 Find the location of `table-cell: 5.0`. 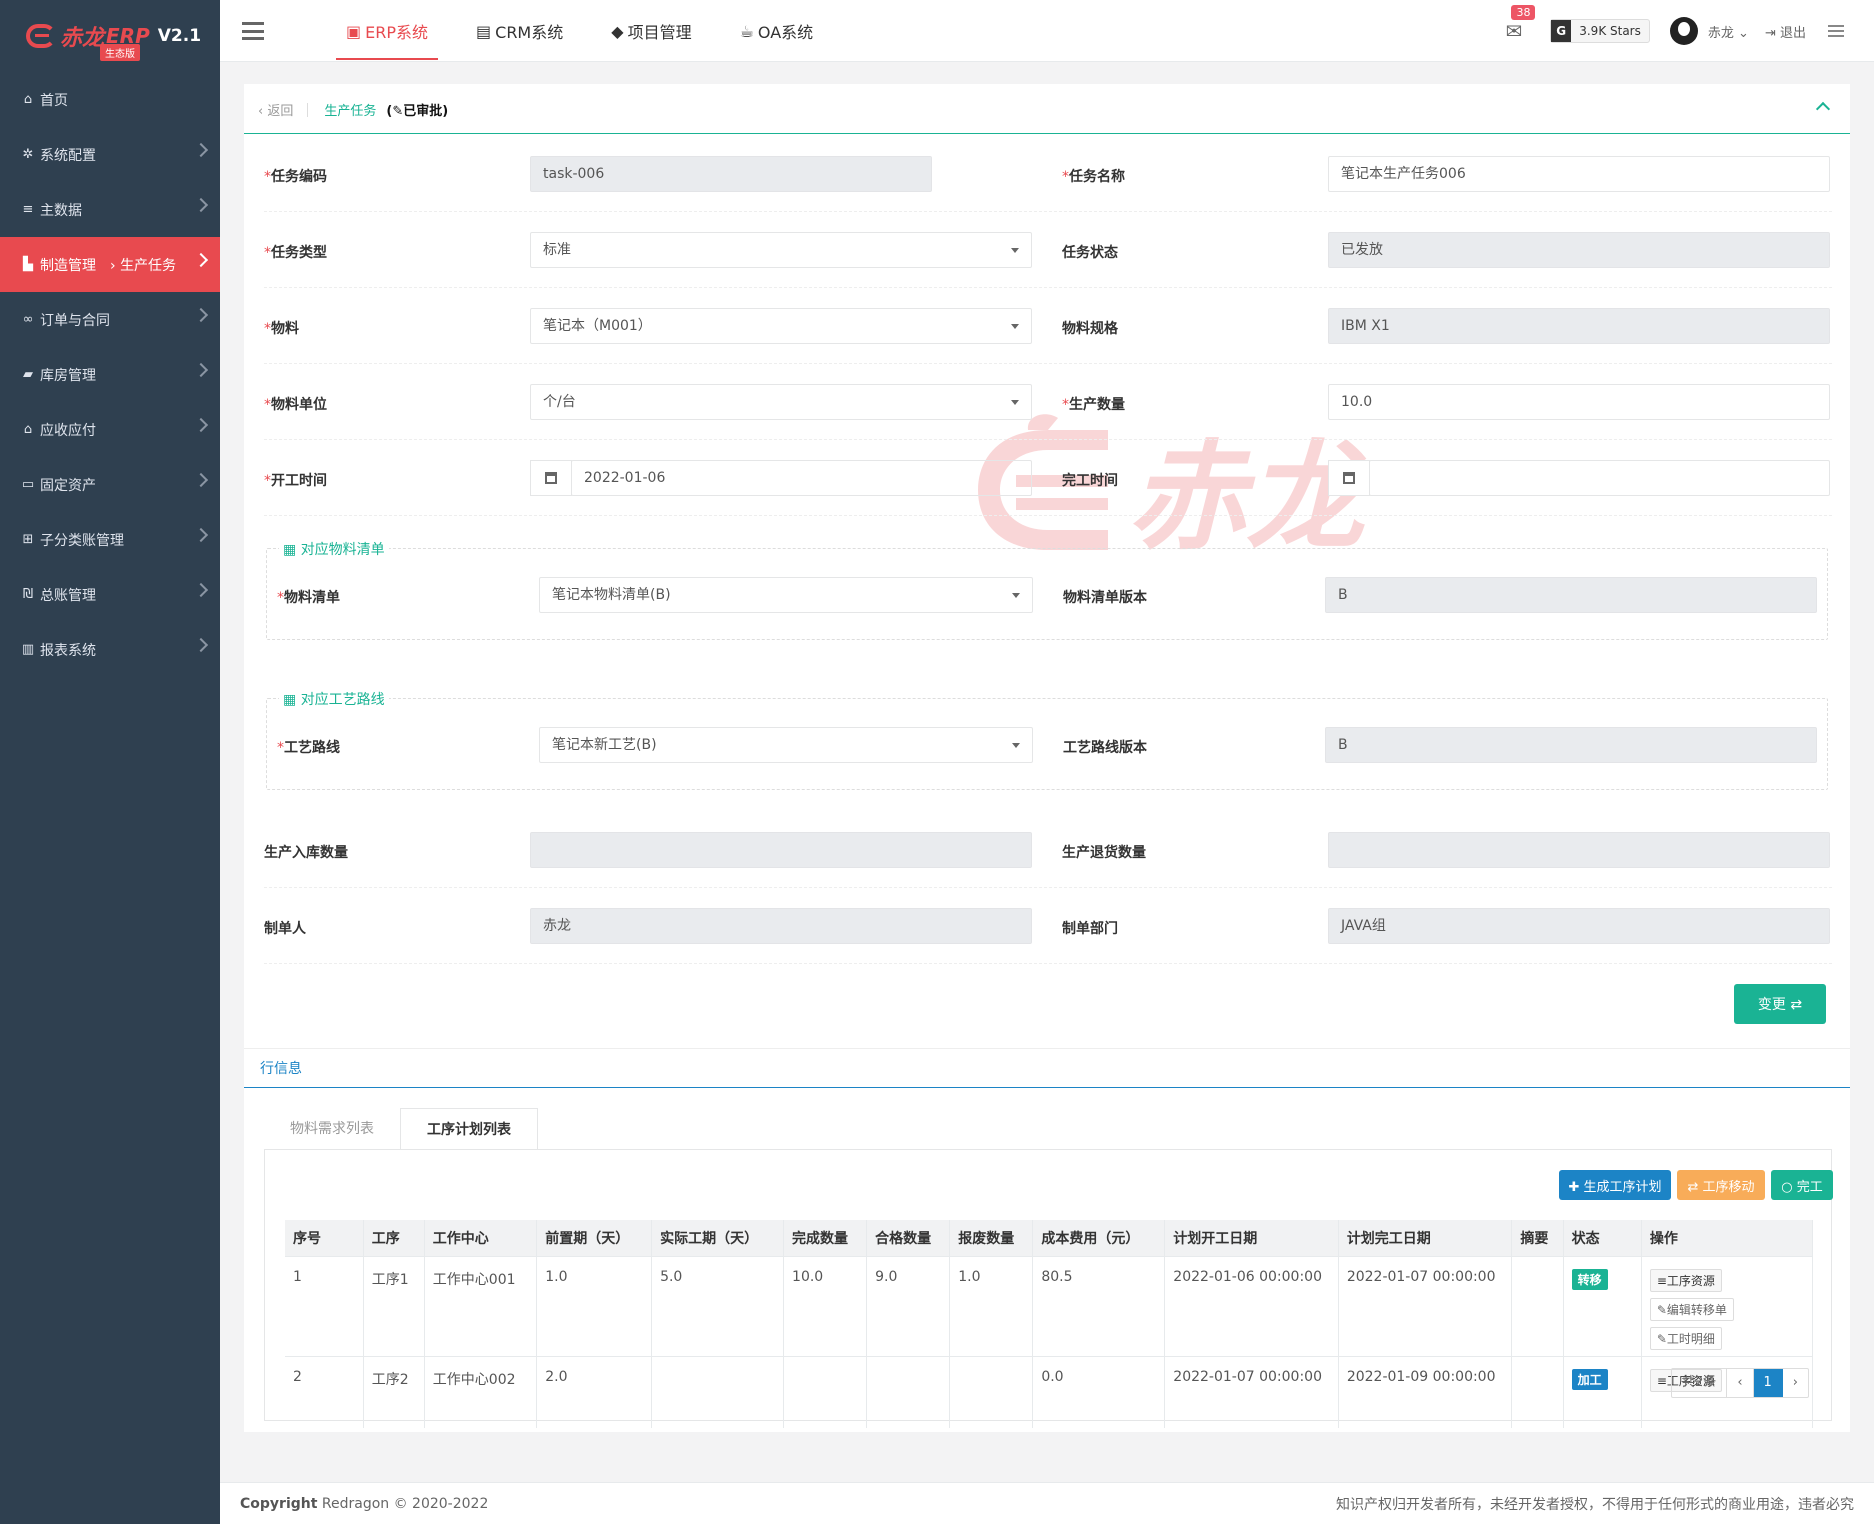

table-cell: 5.0 is located at coordinates (718, 1305).